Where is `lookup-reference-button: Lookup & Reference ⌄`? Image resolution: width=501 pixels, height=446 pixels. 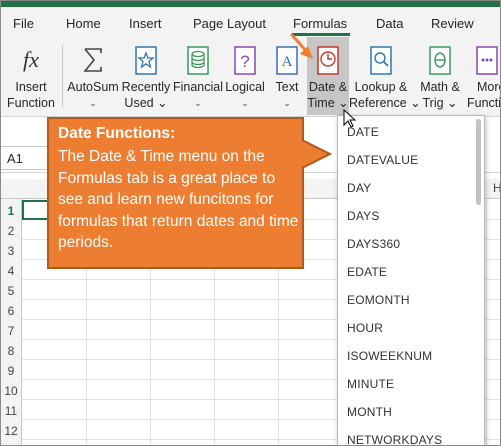 lookup-reference-button: Lookup & Reference ⌄ is located at coordinates (385, 76).